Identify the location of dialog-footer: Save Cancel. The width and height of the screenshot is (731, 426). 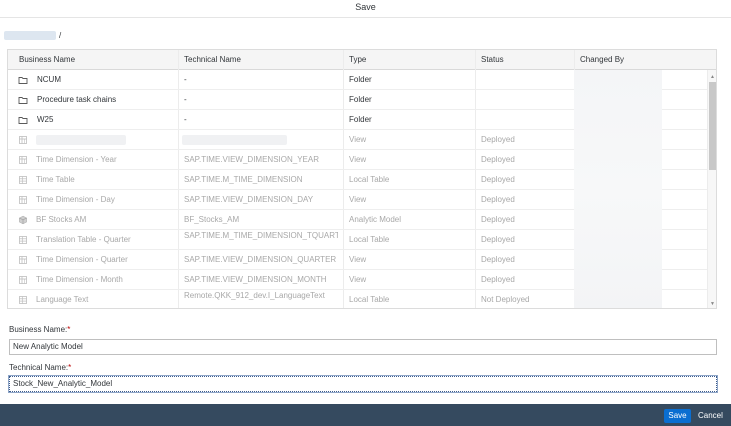
(365, 415).